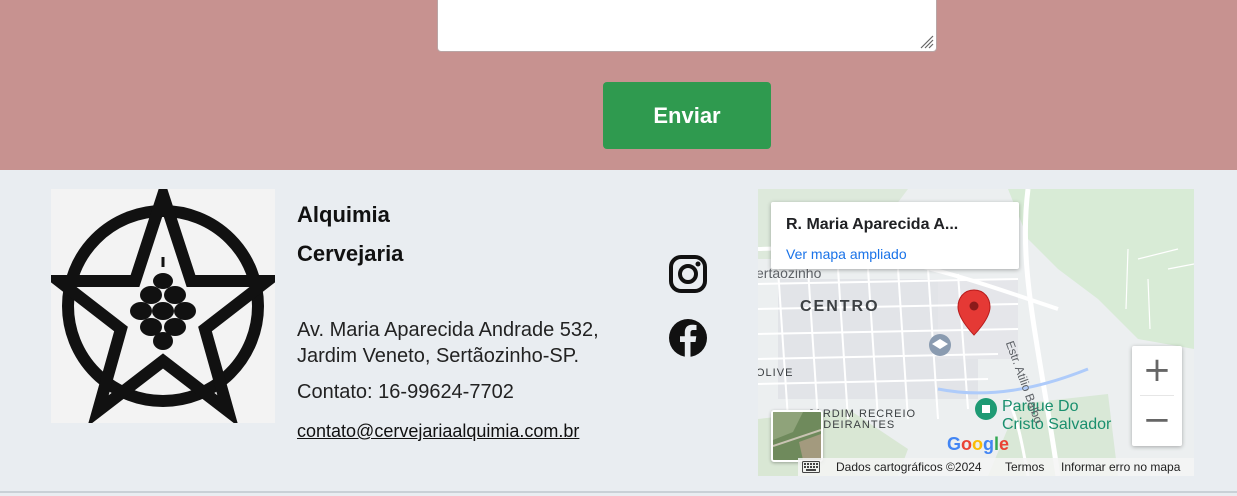  Describe the element at coordinates (846, 254) in the screenshot. I see `view-larger-map-link: Ver mapa ampliado` at that location.